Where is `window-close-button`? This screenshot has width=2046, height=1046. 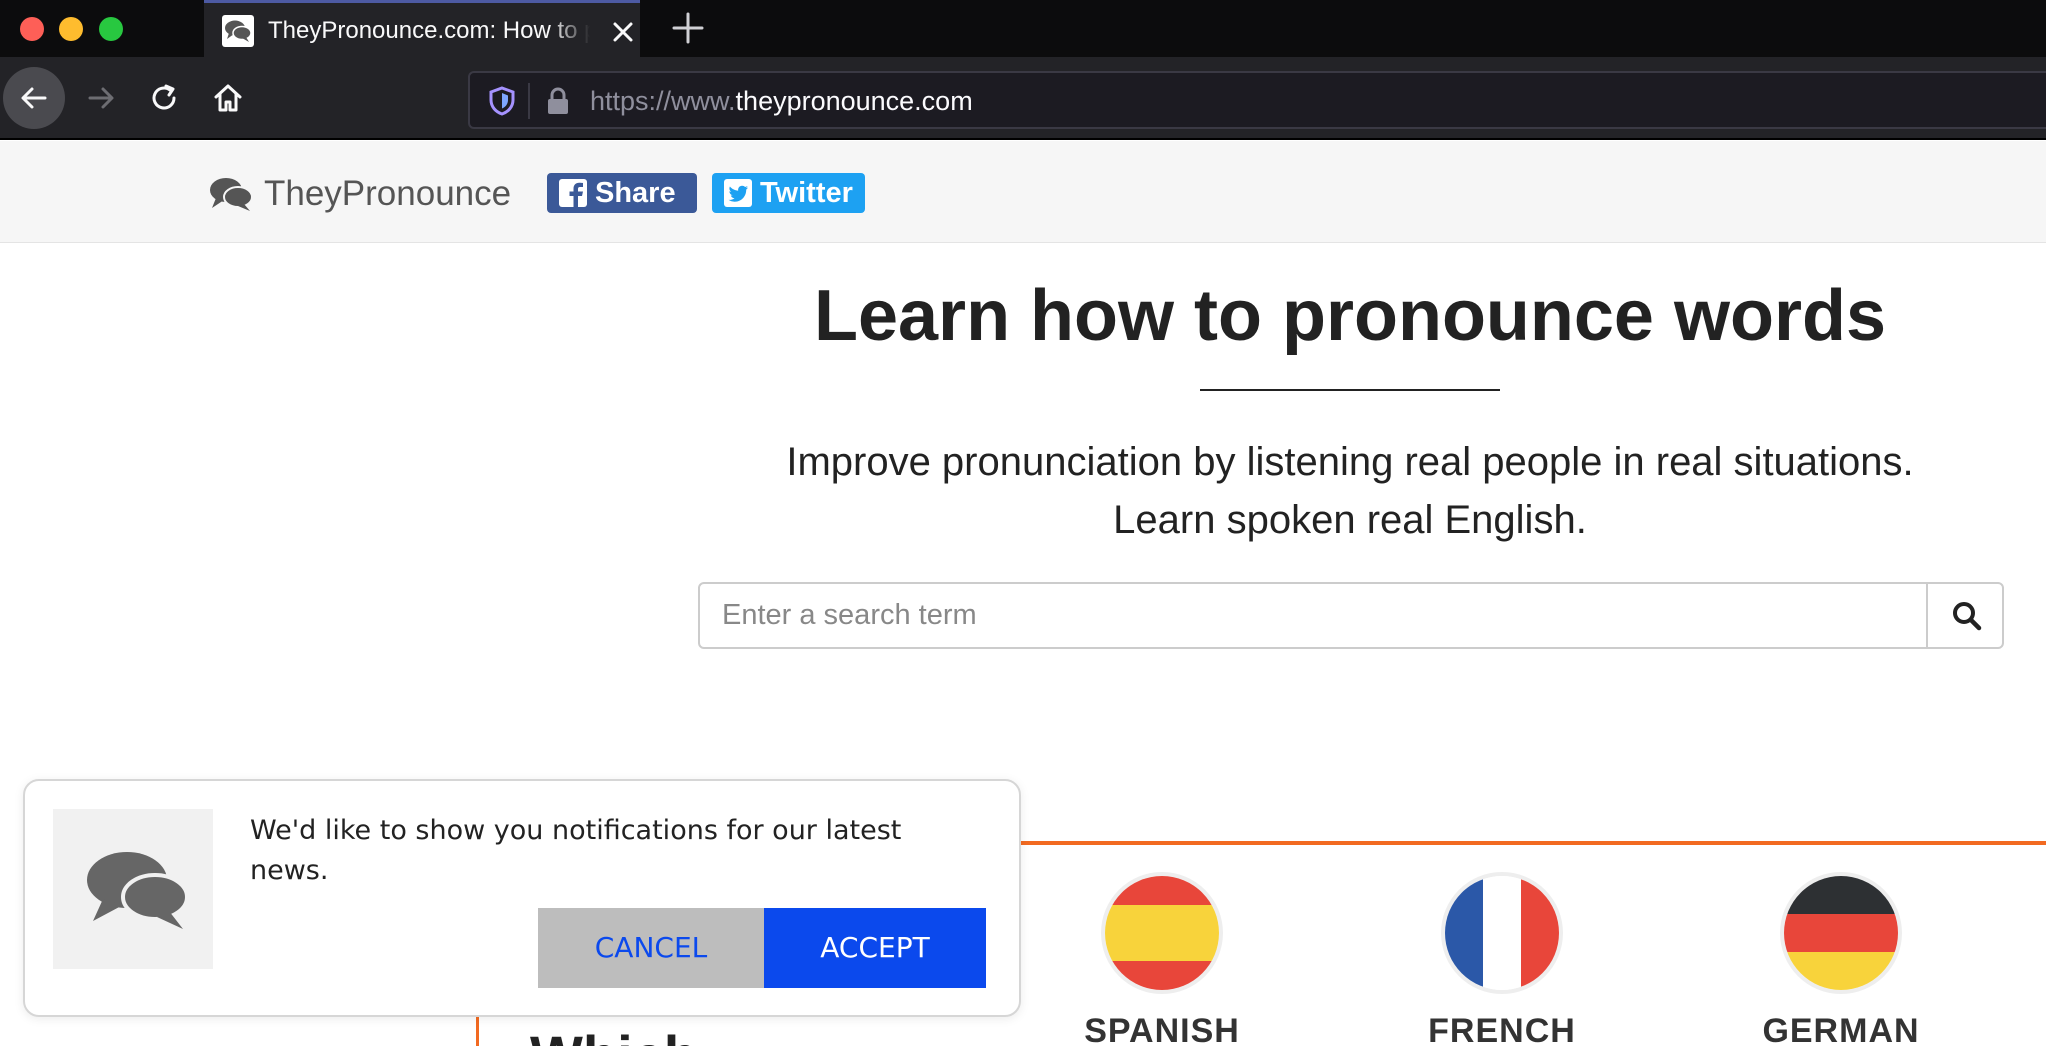 window-close-button is located at coordinates (32, 29).